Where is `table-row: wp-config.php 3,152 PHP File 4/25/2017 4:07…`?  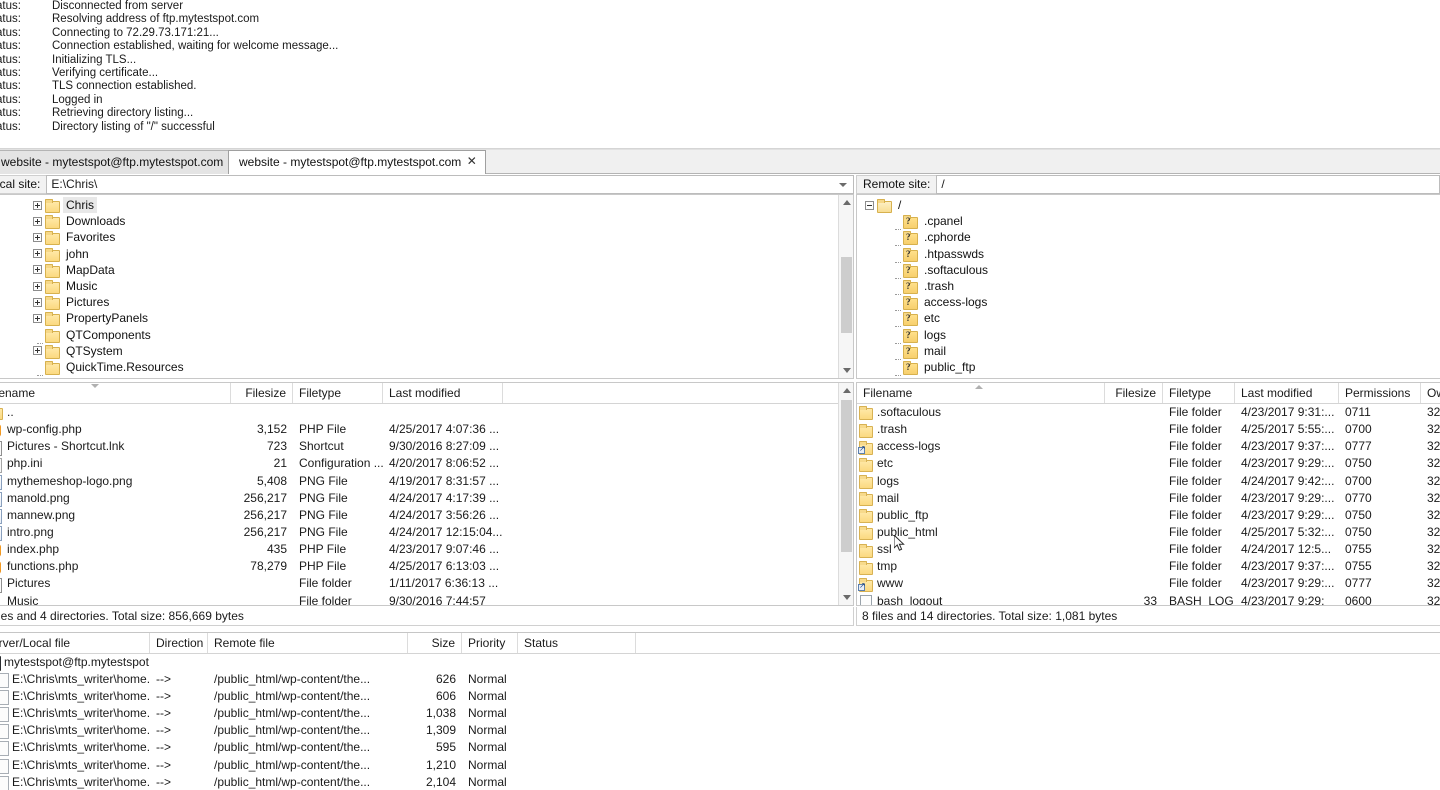 table-row: wp-config.php 3,152 PHP File 4/25/2017 4:07… is located at coordinates (426, 429).